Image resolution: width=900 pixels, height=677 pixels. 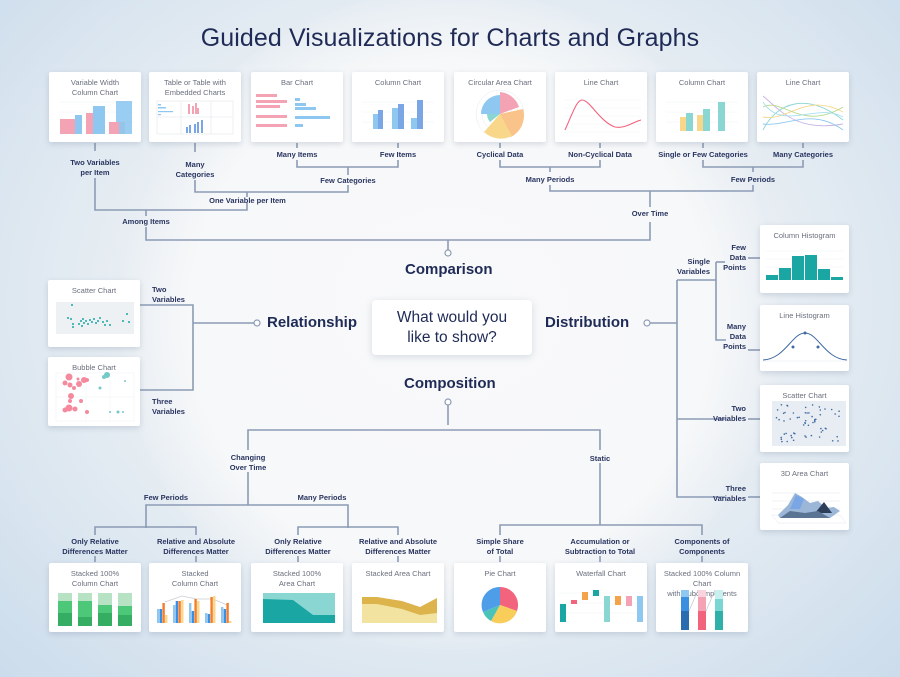 What do you see at coordinates (449, 269) in the screenshot?
I see `category-comparison: Comparison` at bounding box center [449, 269].